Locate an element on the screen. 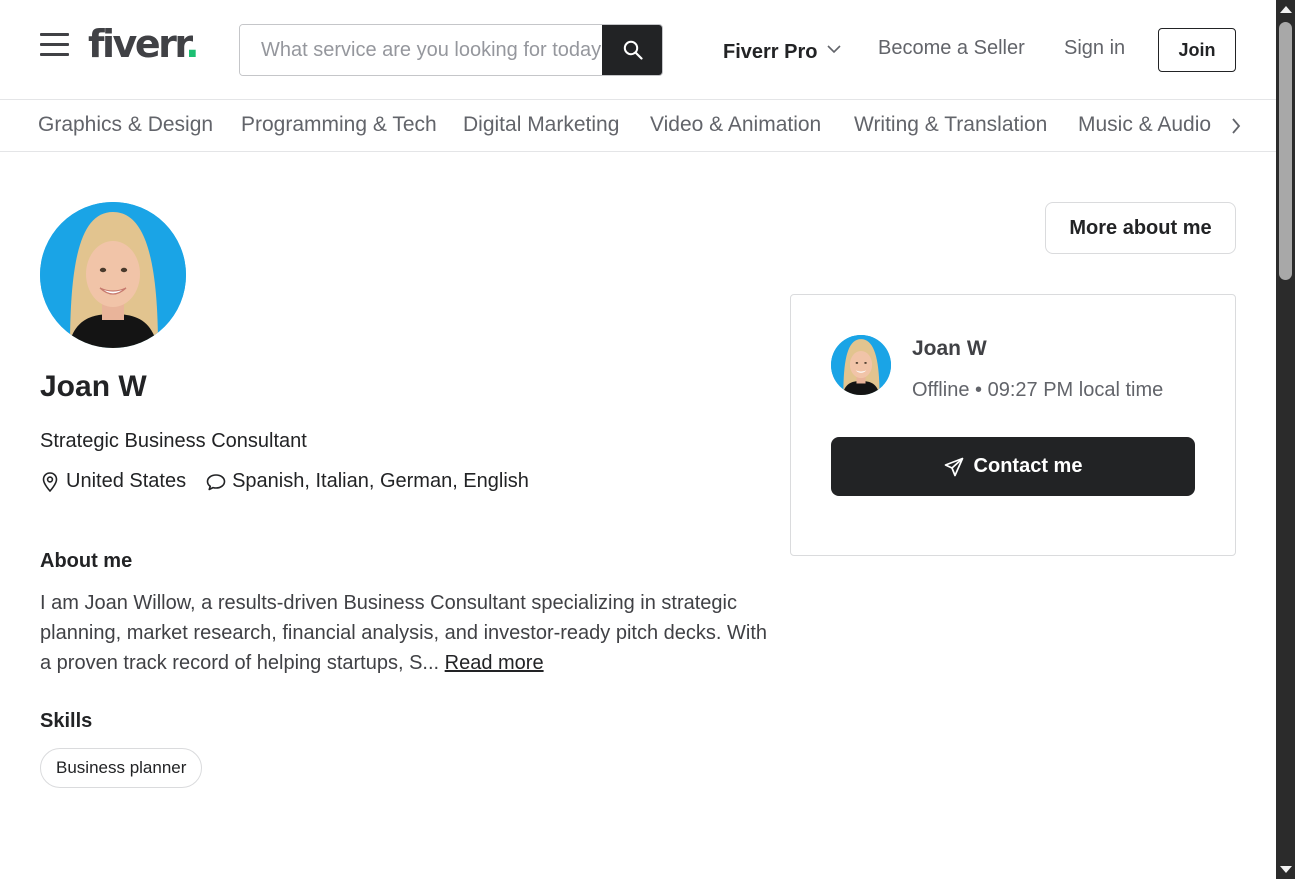 The width and height of the screenshot is (1295, 879). category-graphics-design: Graphics & Design is located at coordinates (125, 125).